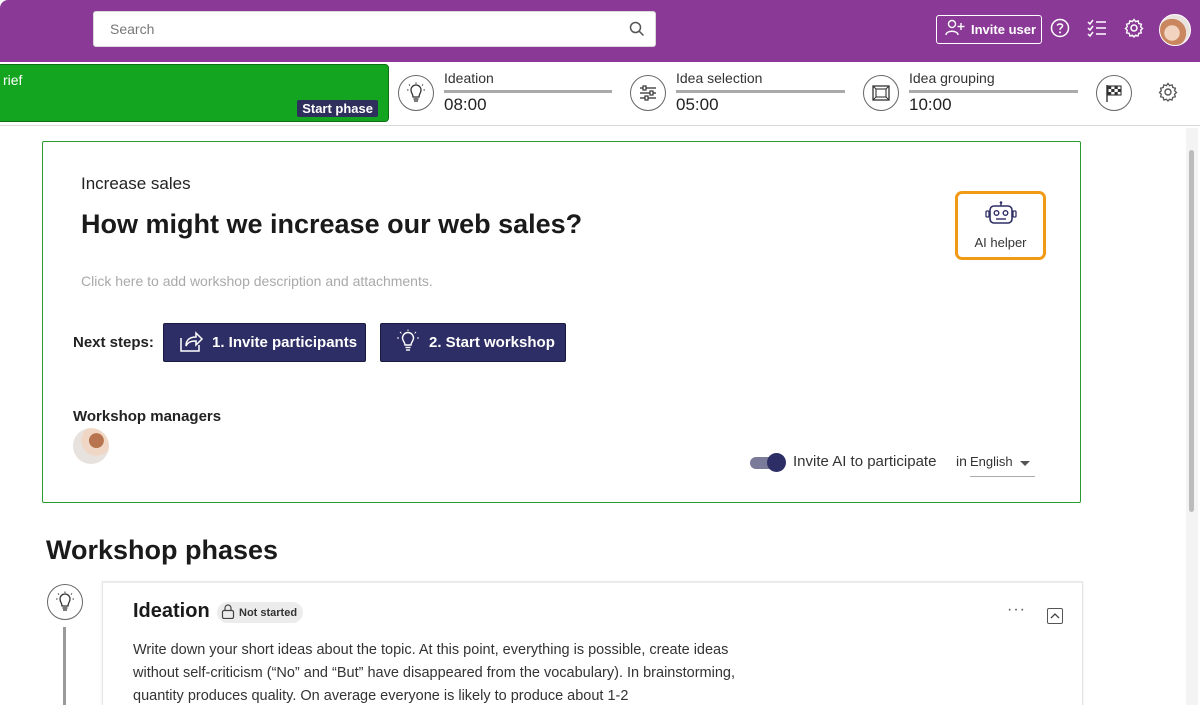  Describe the element at coordinates (776, 462) in the screenshot. I see `toggle-knob` at that location.